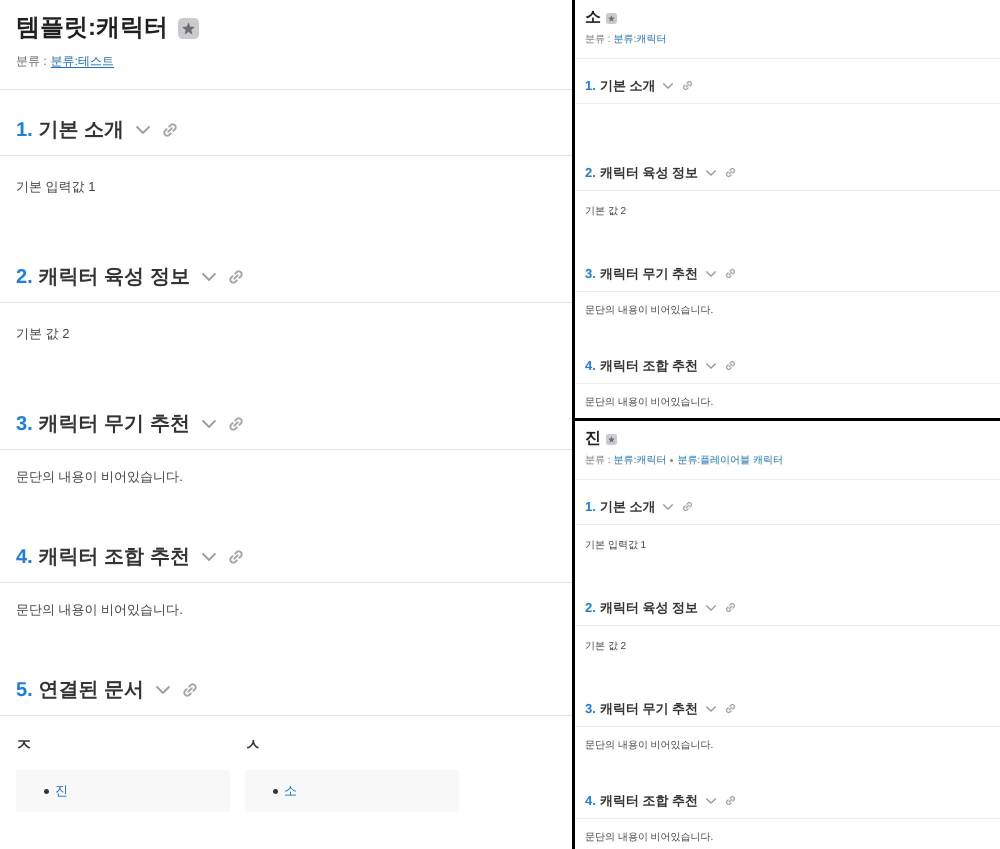 The height and width of the screenshot is (849, 1000). I want to click on page-title: 진, so click(593, 439).